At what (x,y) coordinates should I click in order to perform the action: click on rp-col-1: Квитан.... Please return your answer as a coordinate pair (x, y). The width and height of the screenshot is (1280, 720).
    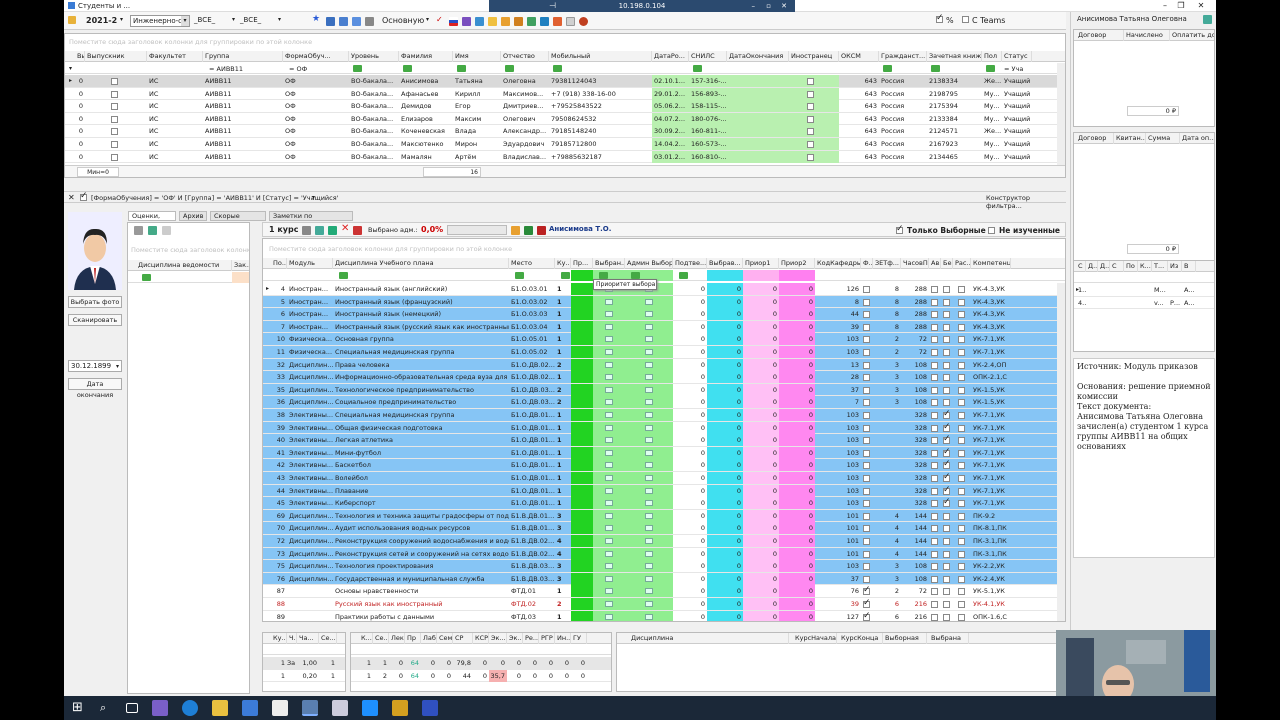
    Looking at the image, I should click on (1130, 138).